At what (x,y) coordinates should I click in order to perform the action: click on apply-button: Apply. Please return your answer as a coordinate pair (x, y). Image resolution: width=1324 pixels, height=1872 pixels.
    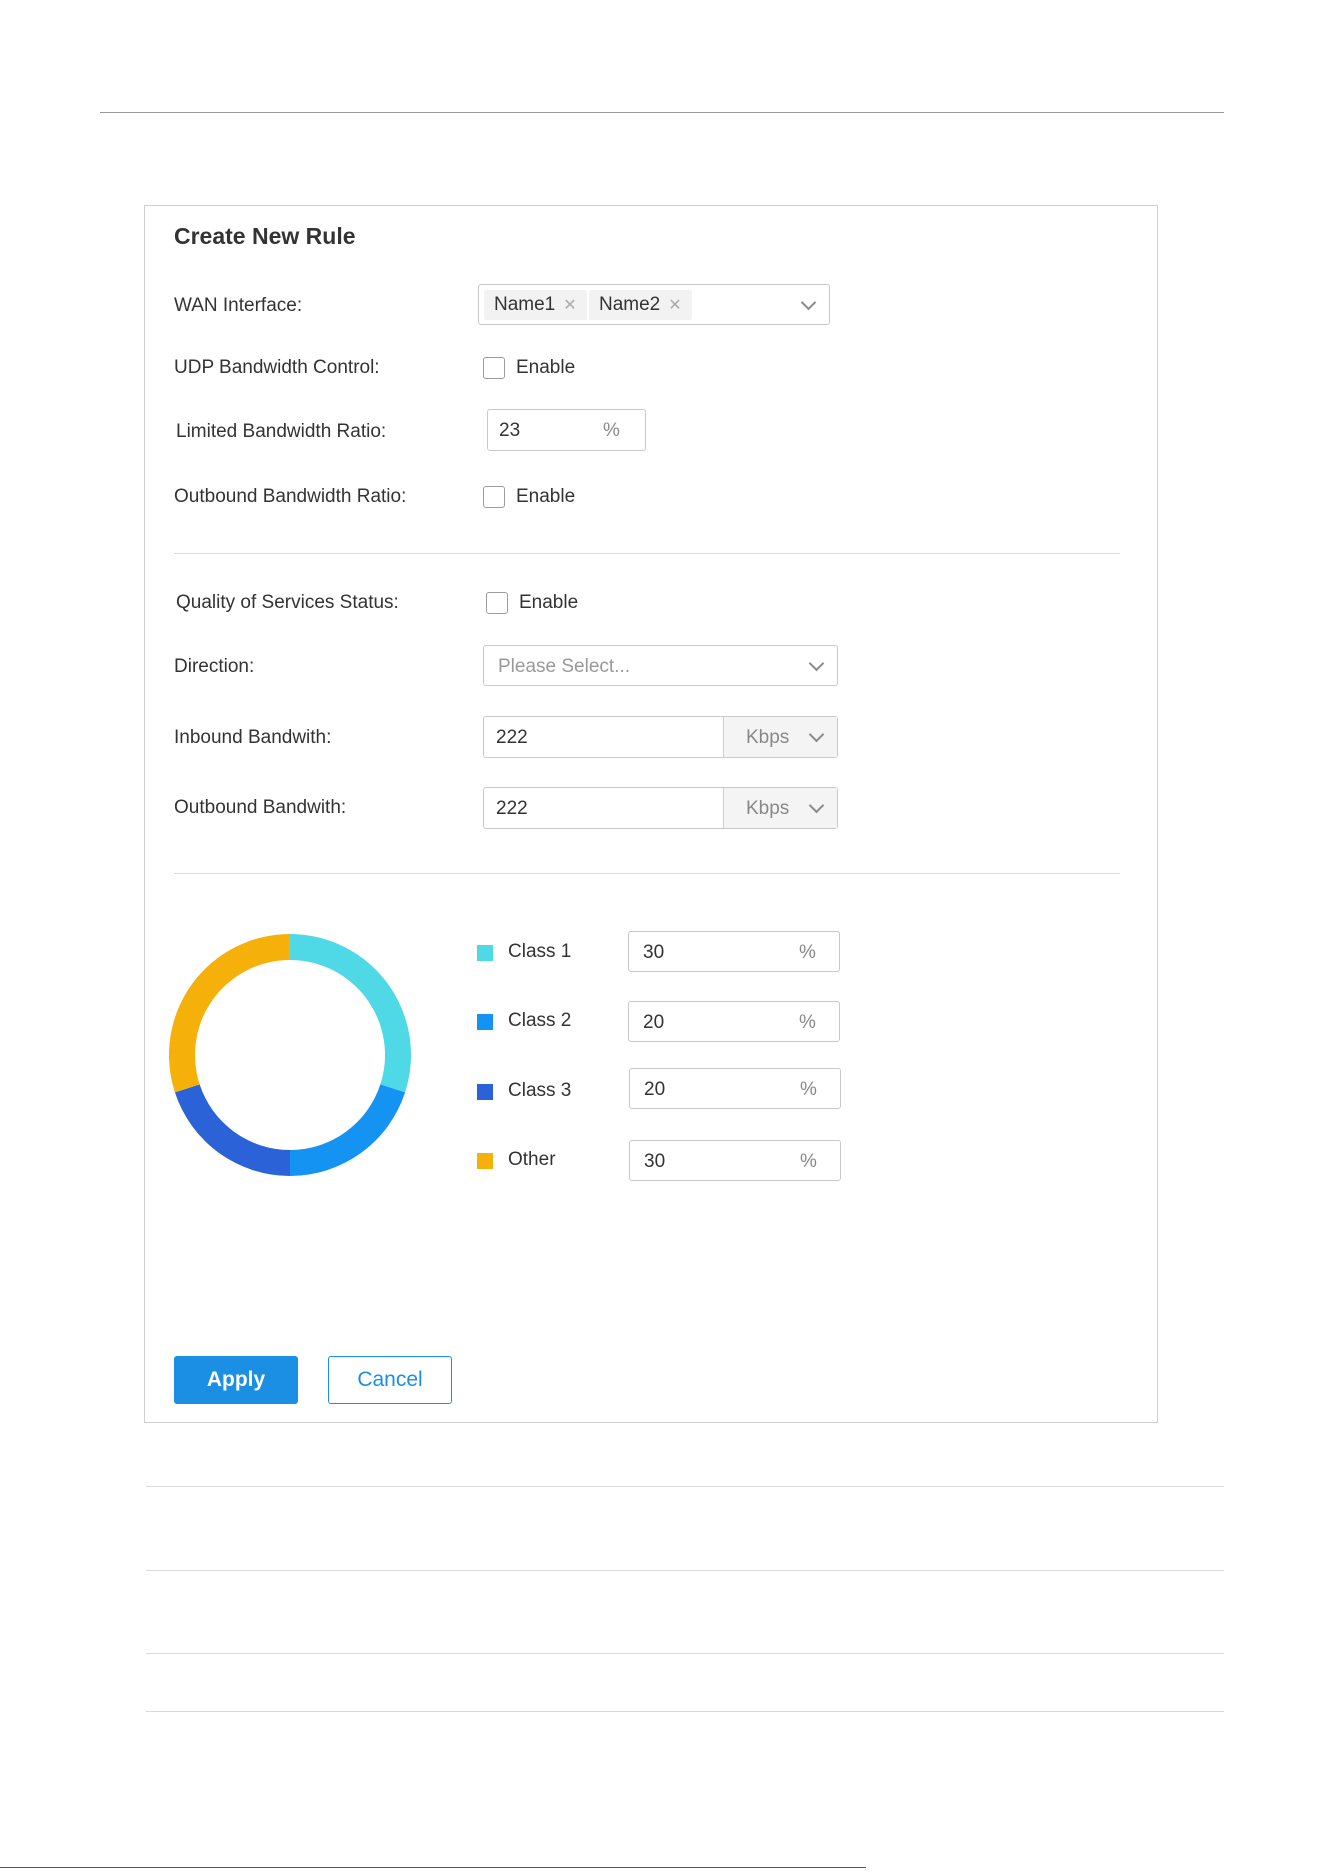
    Looking at the image, I should click on (236, 1380).